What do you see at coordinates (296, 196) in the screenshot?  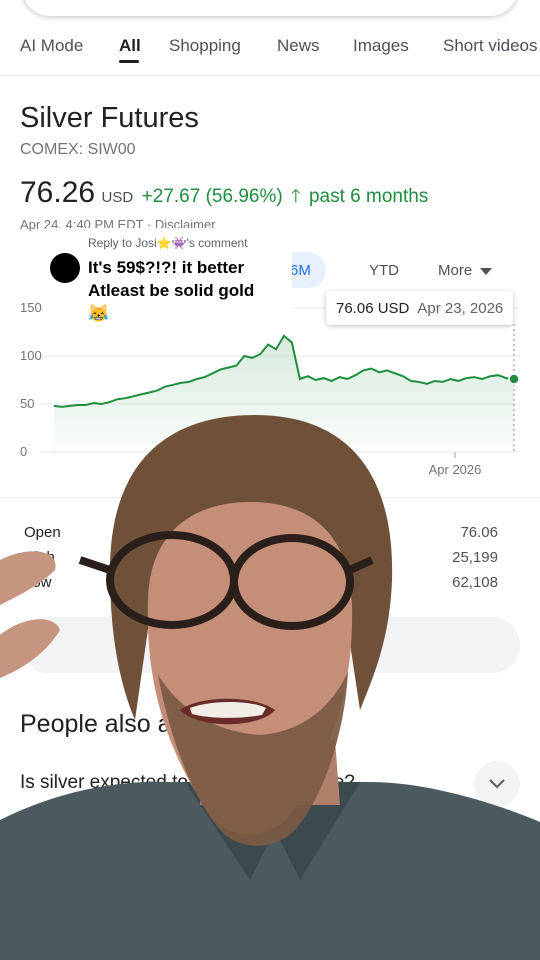 I see `arrow-up-icon: 🡑` at bounding box center [296, 196].